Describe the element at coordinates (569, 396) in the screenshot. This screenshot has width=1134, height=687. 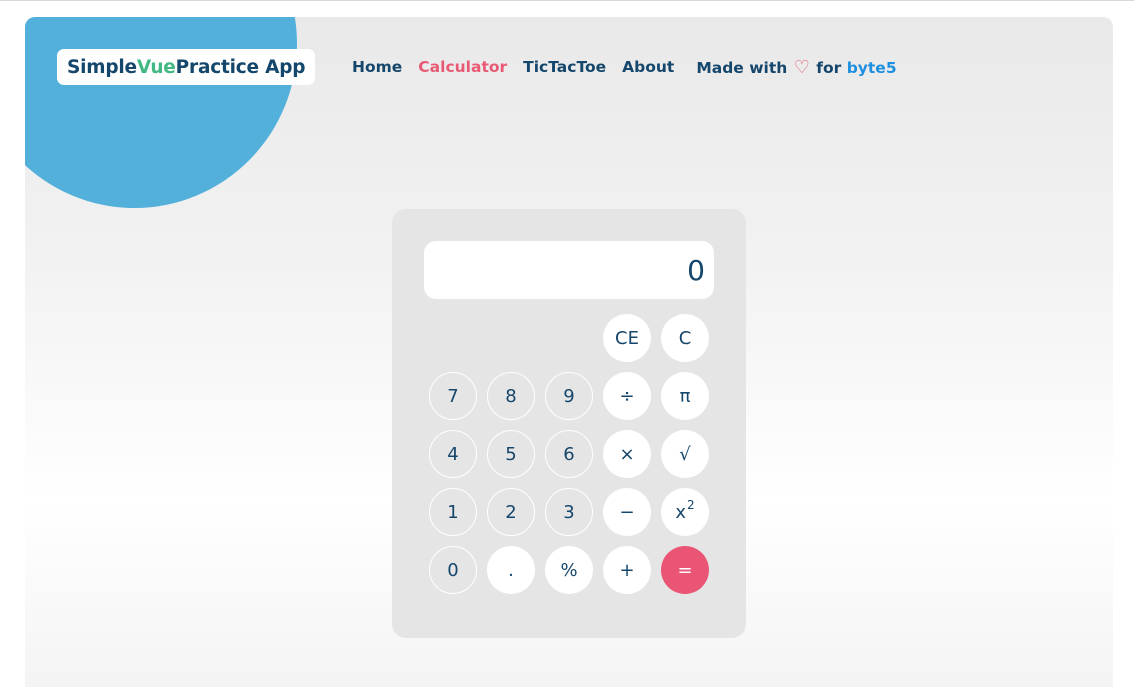
I see `digit-9-button: 9` at that location.